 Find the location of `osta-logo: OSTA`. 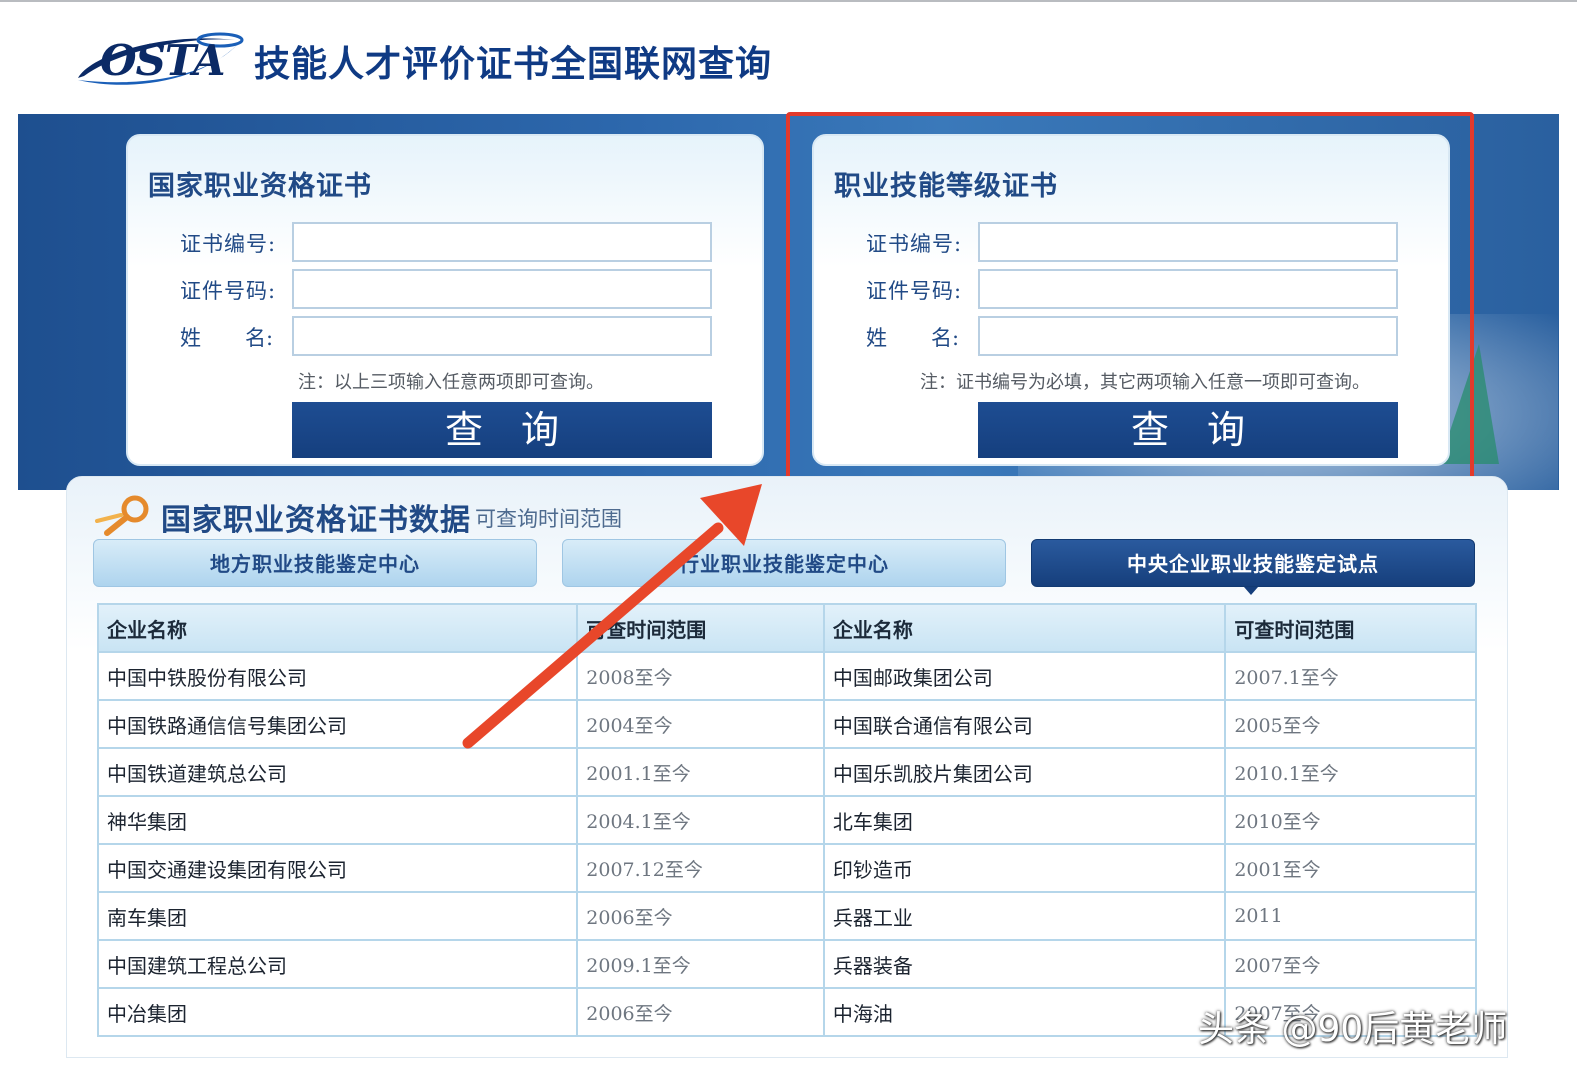

osta-logo: OSTA is located at coordinates (157, 59).